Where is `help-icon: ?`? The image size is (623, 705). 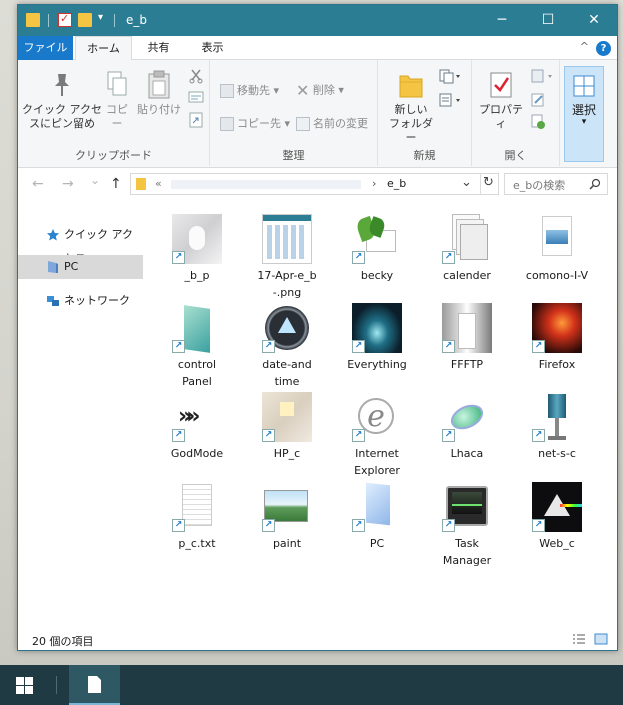
help-icon: ? is located at coordinates (603, 48).